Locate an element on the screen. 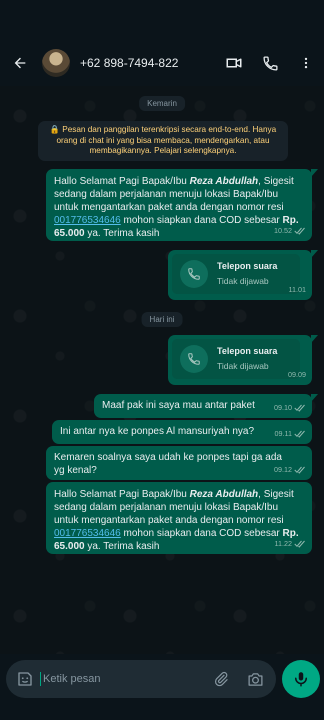 This screenshot has height=720, width=324. voice-record-button is located at coordinates (301, 679).